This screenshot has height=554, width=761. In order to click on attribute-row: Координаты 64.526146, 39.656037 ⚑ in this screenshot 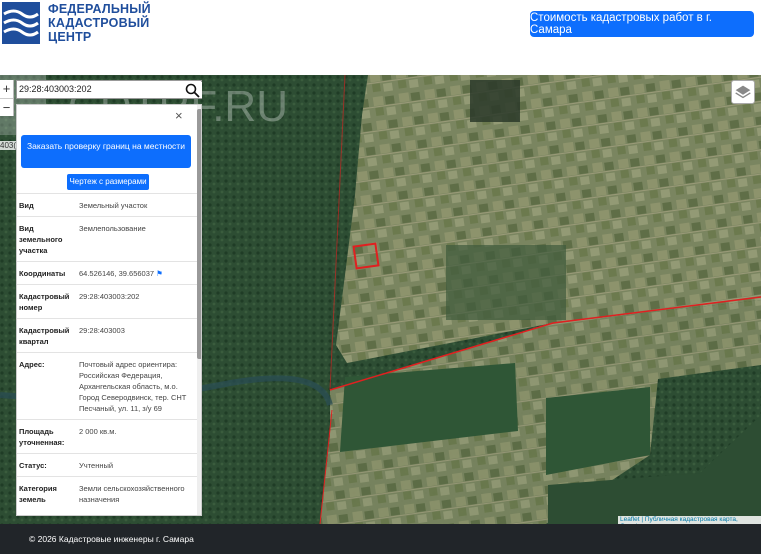, I will do `click(107, 272)`.